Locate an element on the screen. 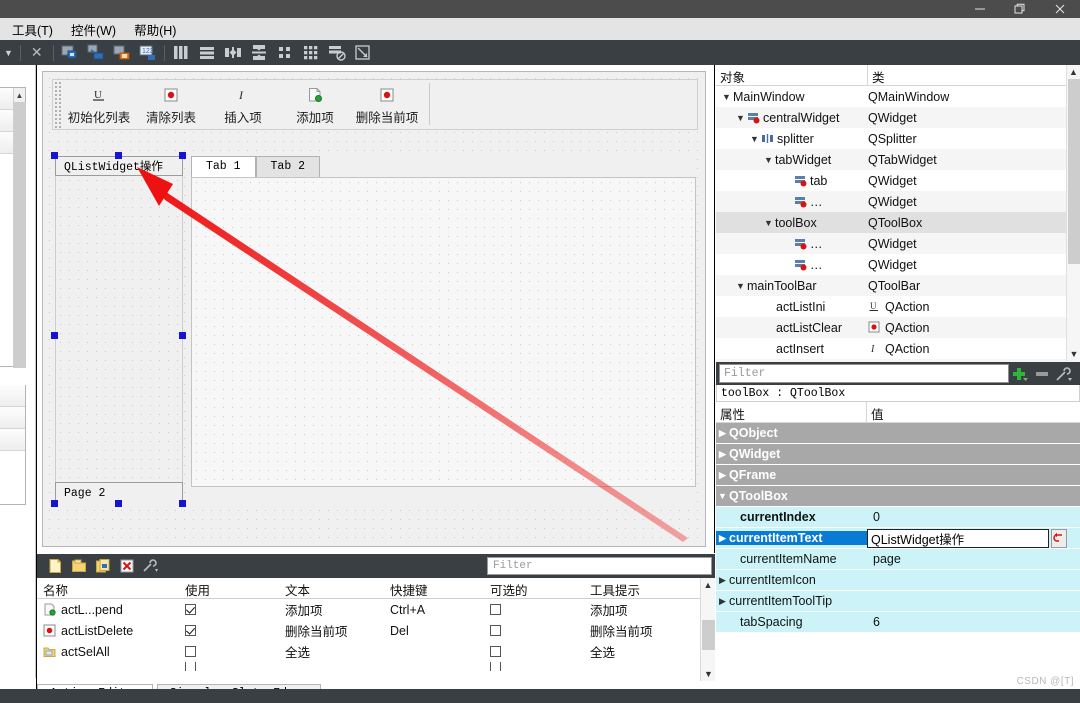 The height and width of the screenshot is (703, 1080). tree-item-mainwindow: ▼ MainWindow QMainWindow is located at coordinates (898, 96).